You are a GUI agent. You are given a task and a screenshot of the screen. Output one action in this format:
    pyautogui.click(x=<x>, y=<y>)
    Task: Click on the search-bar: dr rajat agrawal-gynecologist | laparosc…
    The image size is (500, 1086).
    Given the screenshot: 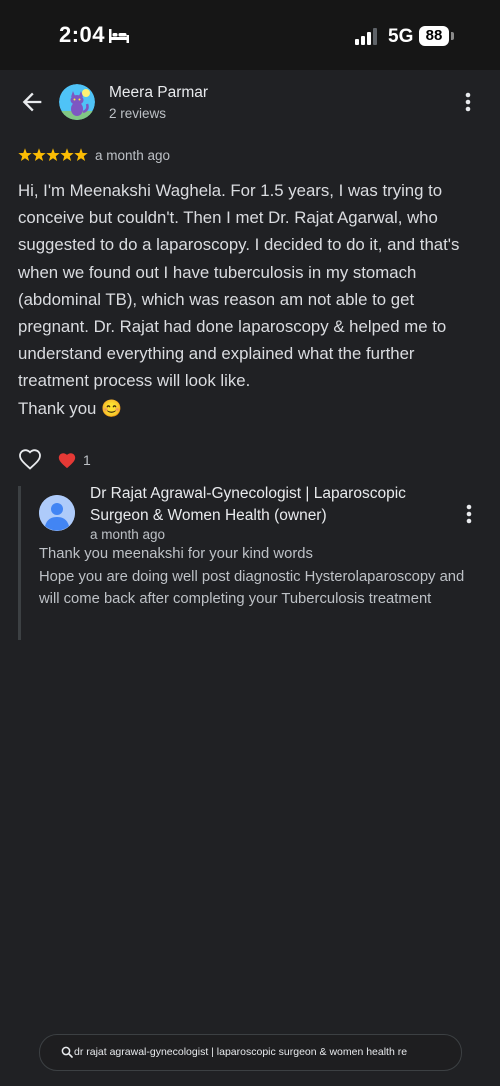 What is the action you would take?
    pyautogui.click(x=250, y=1052)
    